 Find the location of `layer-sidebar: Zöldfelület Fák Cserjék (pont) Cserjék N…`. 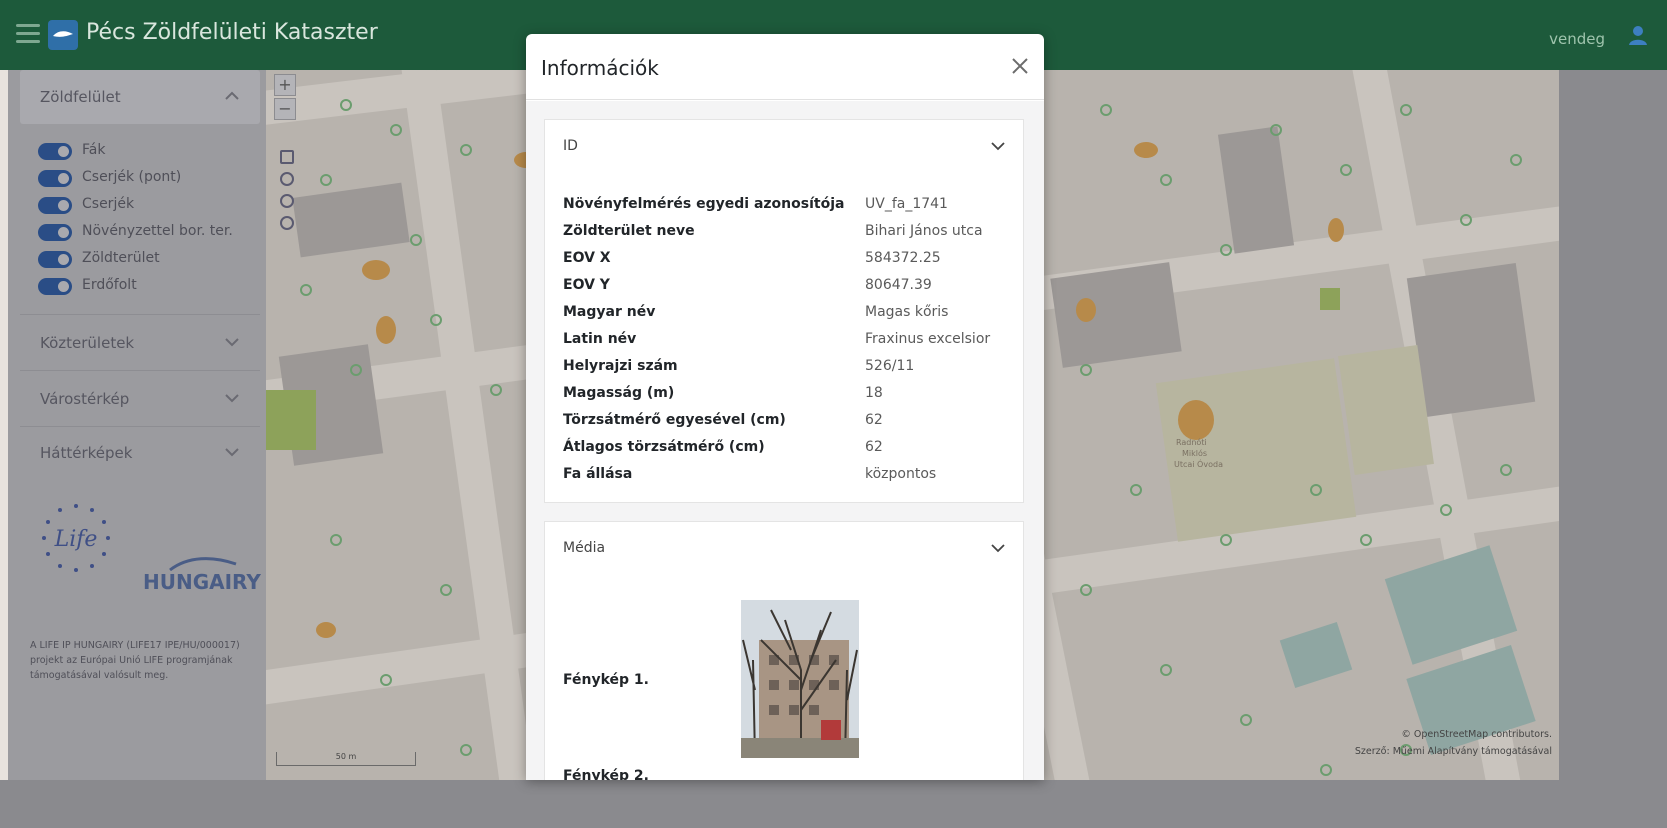

layer-sidebar: Zöldfelület Fák Cserjék (pont) Cserjék N… is located at coordinates (137, 449).